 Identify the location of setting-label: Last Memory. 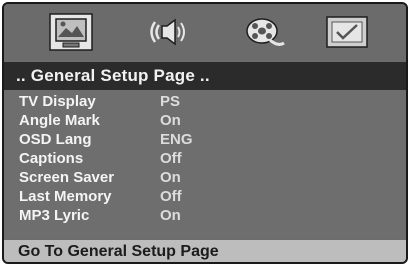
(65, 196).